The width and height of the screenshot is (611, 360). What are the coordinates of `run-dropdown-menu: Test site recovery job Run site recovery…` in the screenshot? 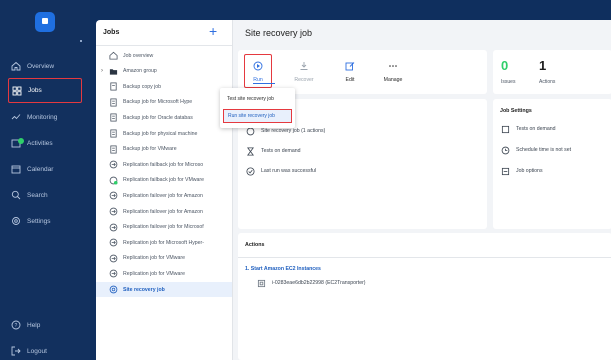 It's located at (257, 108).